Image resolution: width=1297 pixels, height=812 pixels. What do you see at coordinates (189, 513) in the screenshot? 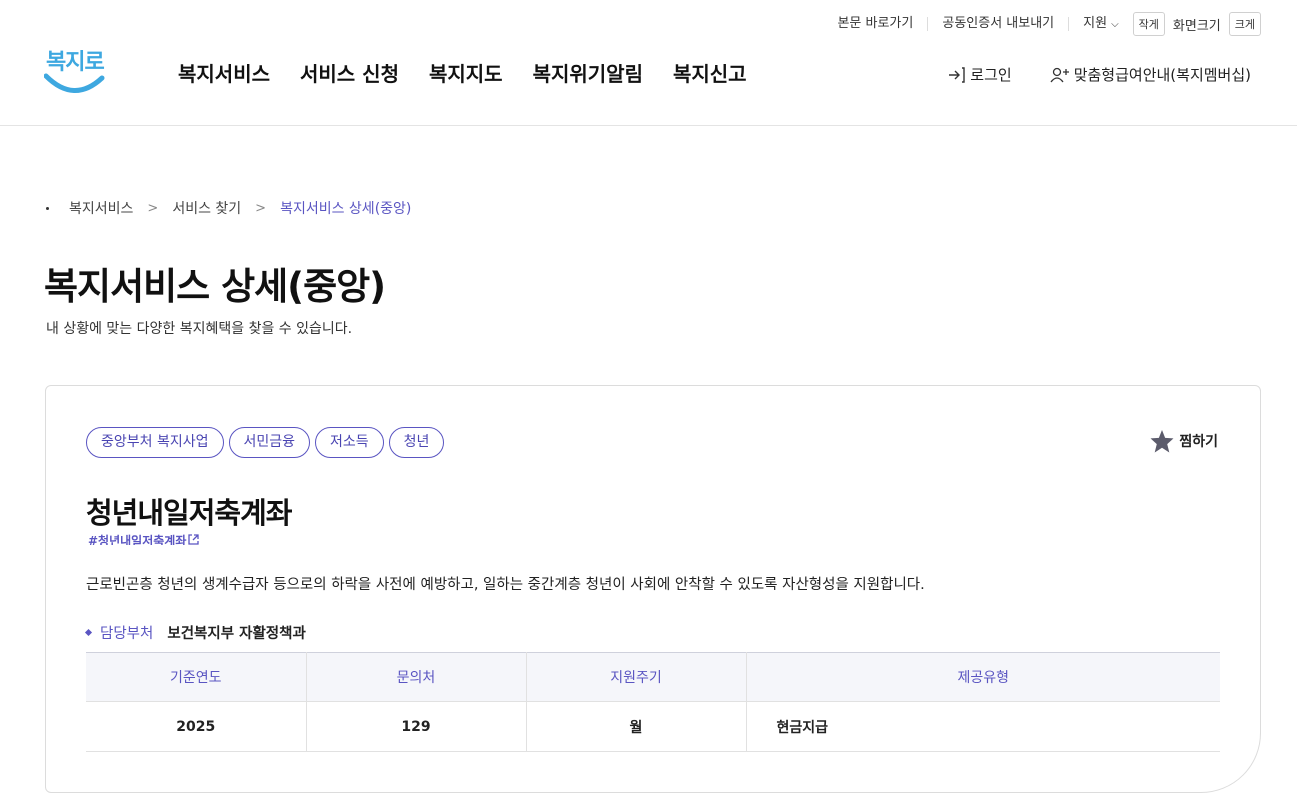
I see `service-title: 청년내일저축계좌` at bounding box center [189, 513].